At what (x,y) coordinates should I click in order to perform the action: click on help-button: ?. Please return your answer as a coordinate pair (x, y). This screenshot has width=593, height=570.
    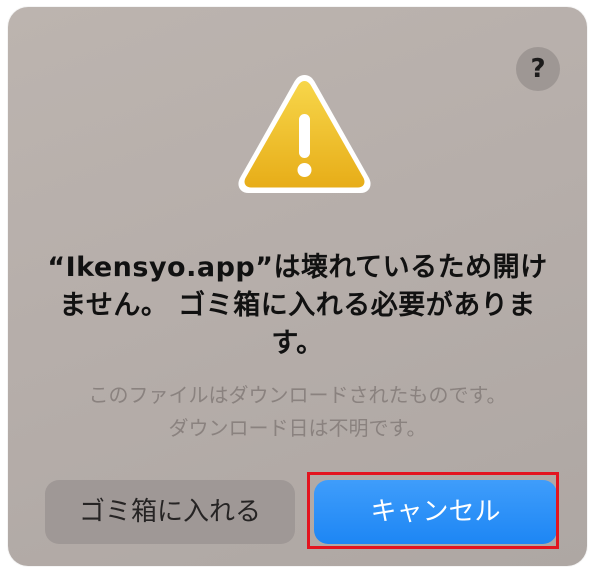
    Looking at the image, I should click on (538, 69).